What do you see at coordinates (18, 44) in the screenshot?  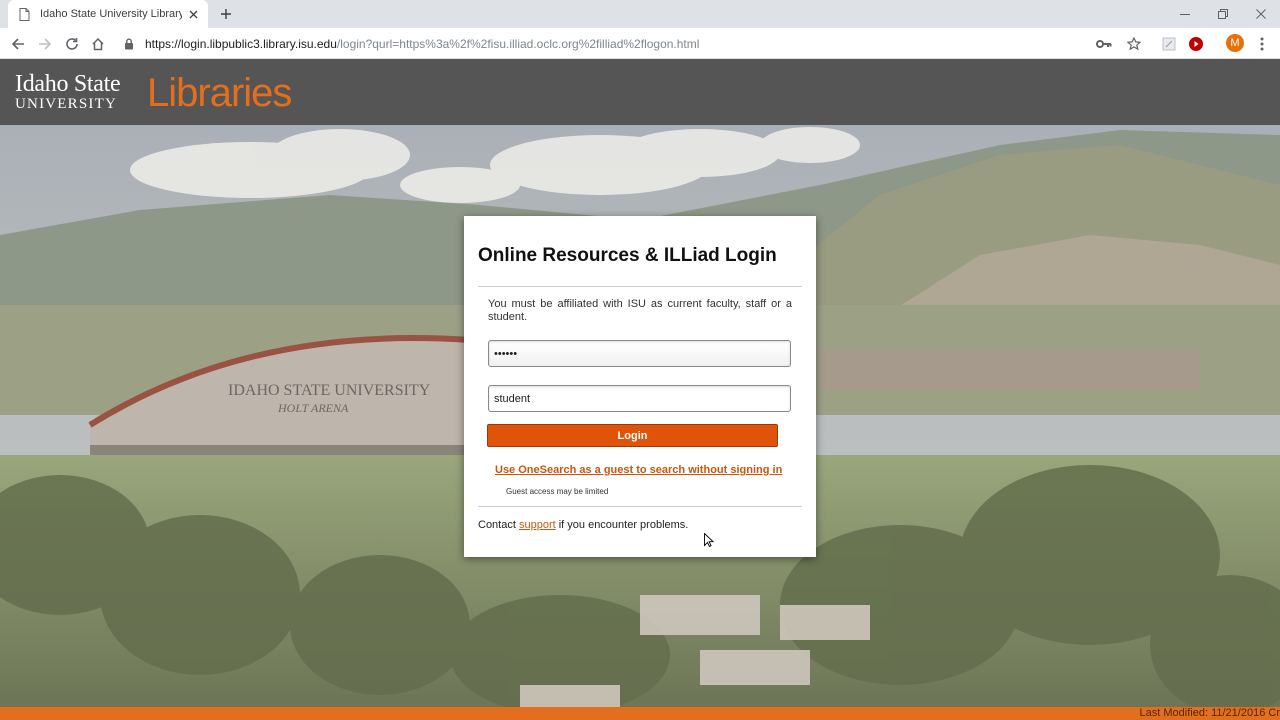 I see `back-icon` at bounding box center [18, 44].